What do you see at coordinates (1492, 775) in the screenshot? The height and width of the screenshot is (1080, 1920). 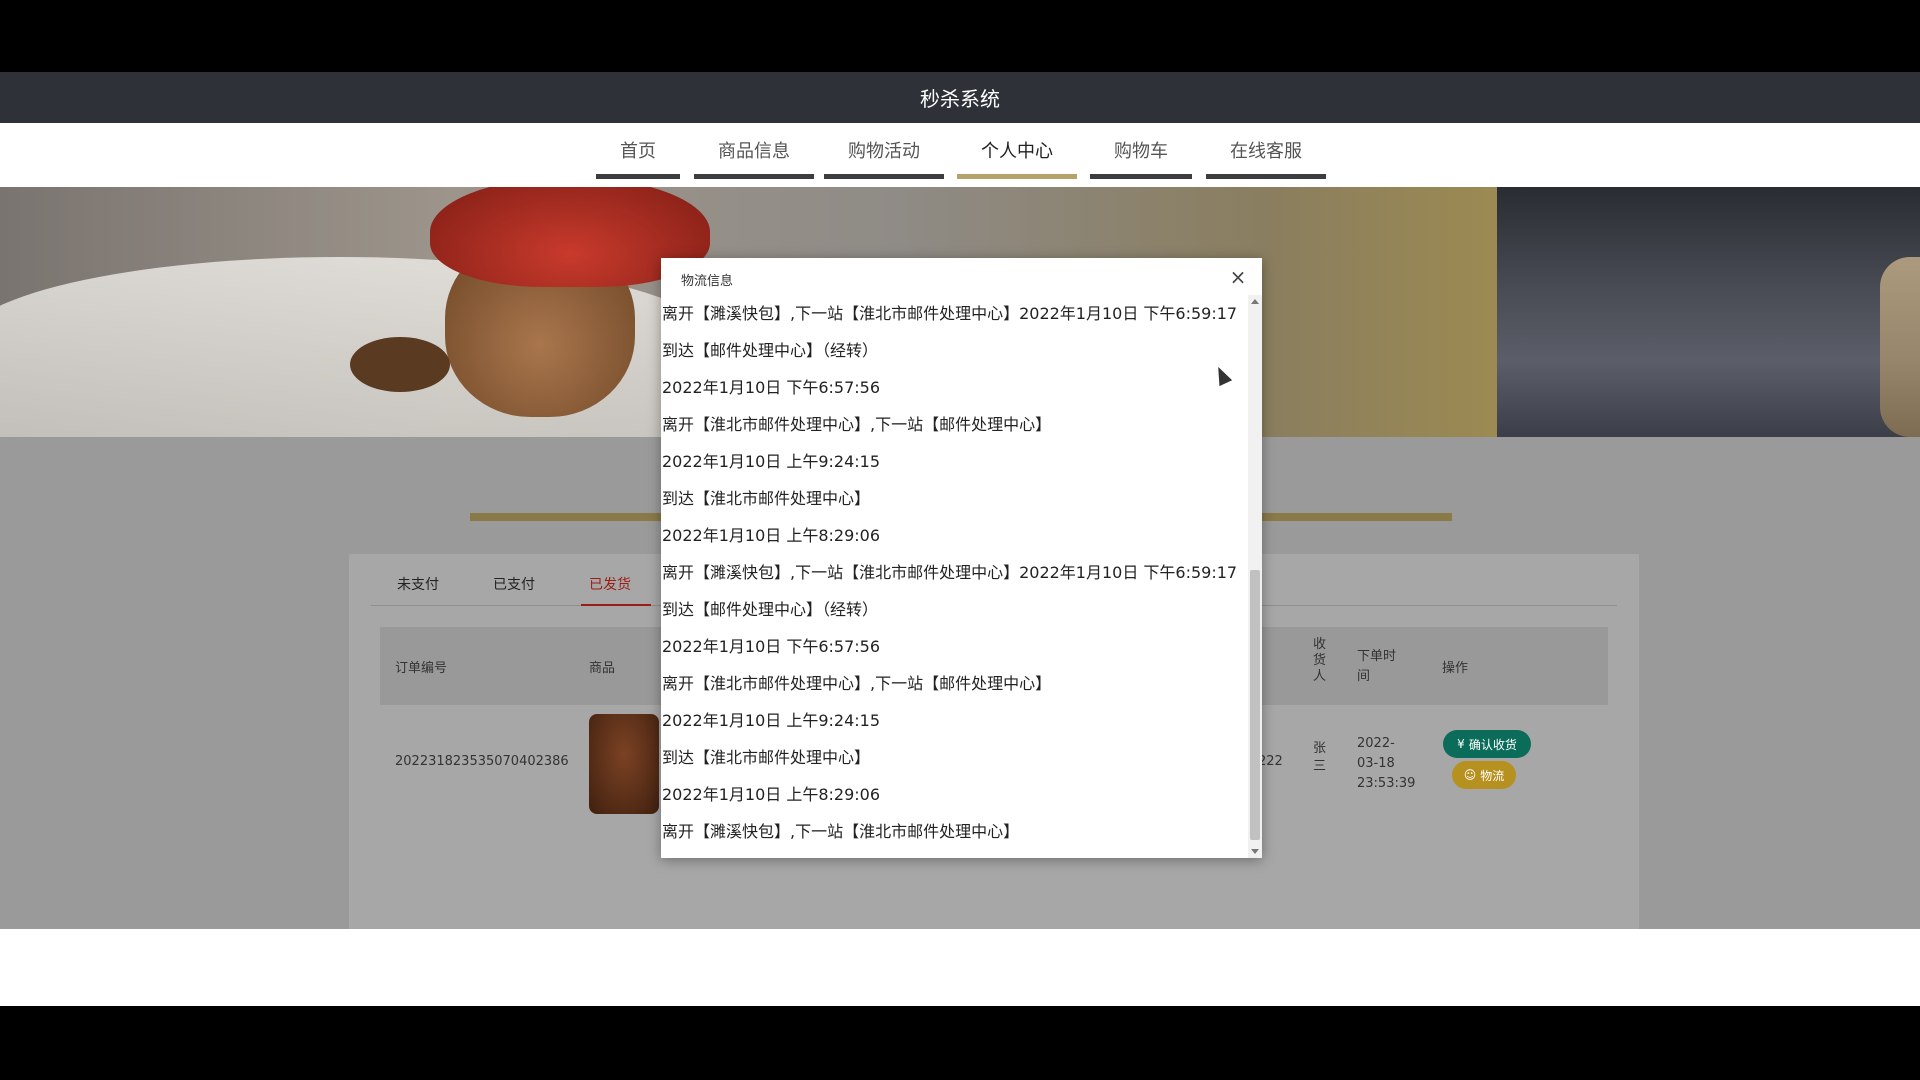 I see `logistics-label: 物流` at bounding box center [1492, 775].